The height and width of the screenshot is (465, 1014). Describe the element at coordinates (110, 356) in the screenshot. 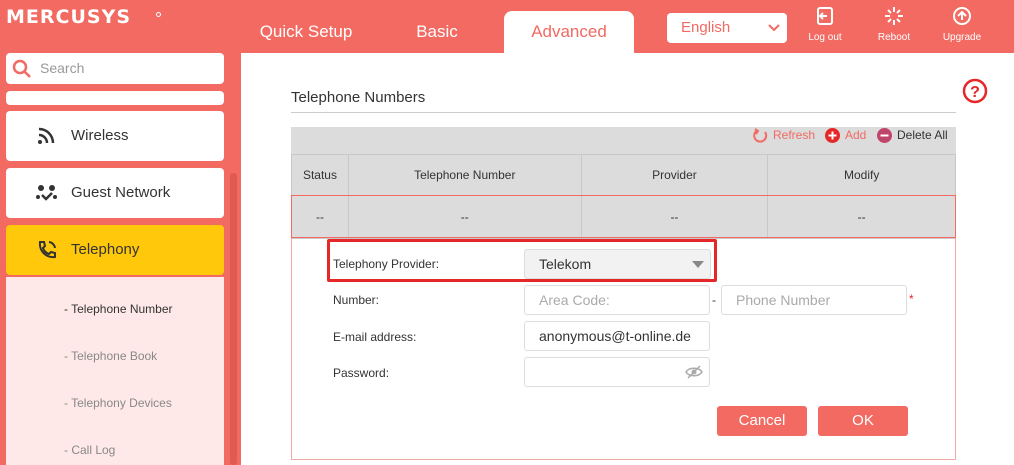

I see `submenu-telephone-book: - Telephone Book` at that location.